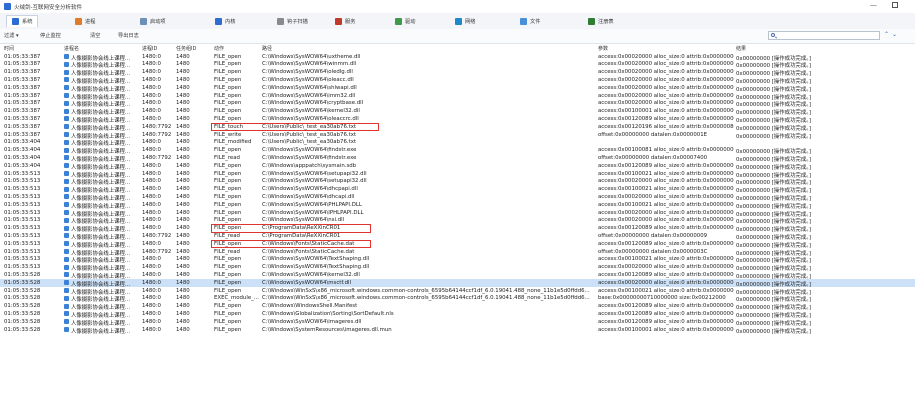 The width and height of the screenshot is (915, 420). I want to click on tab-1: 进程, so click(85, 21).